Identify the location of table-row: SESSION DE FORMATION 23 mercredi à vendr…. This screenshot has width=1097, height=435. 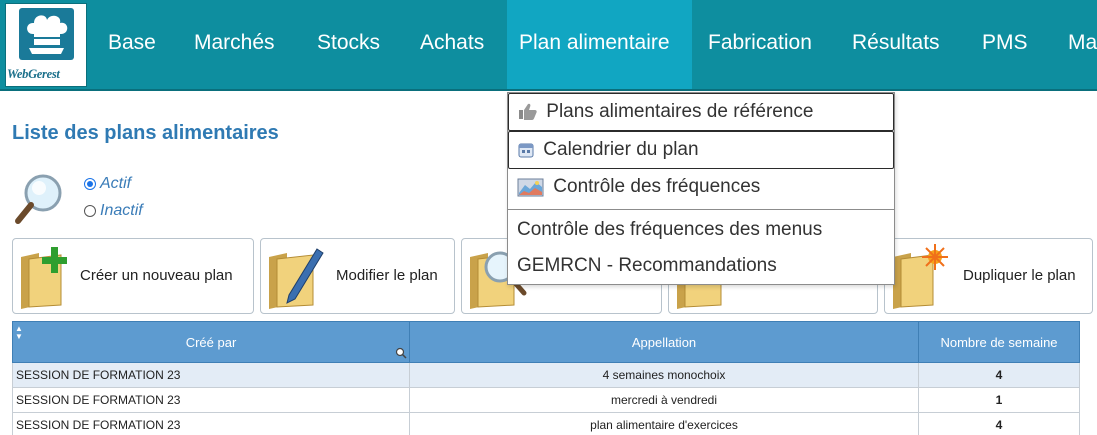
(546, 400).